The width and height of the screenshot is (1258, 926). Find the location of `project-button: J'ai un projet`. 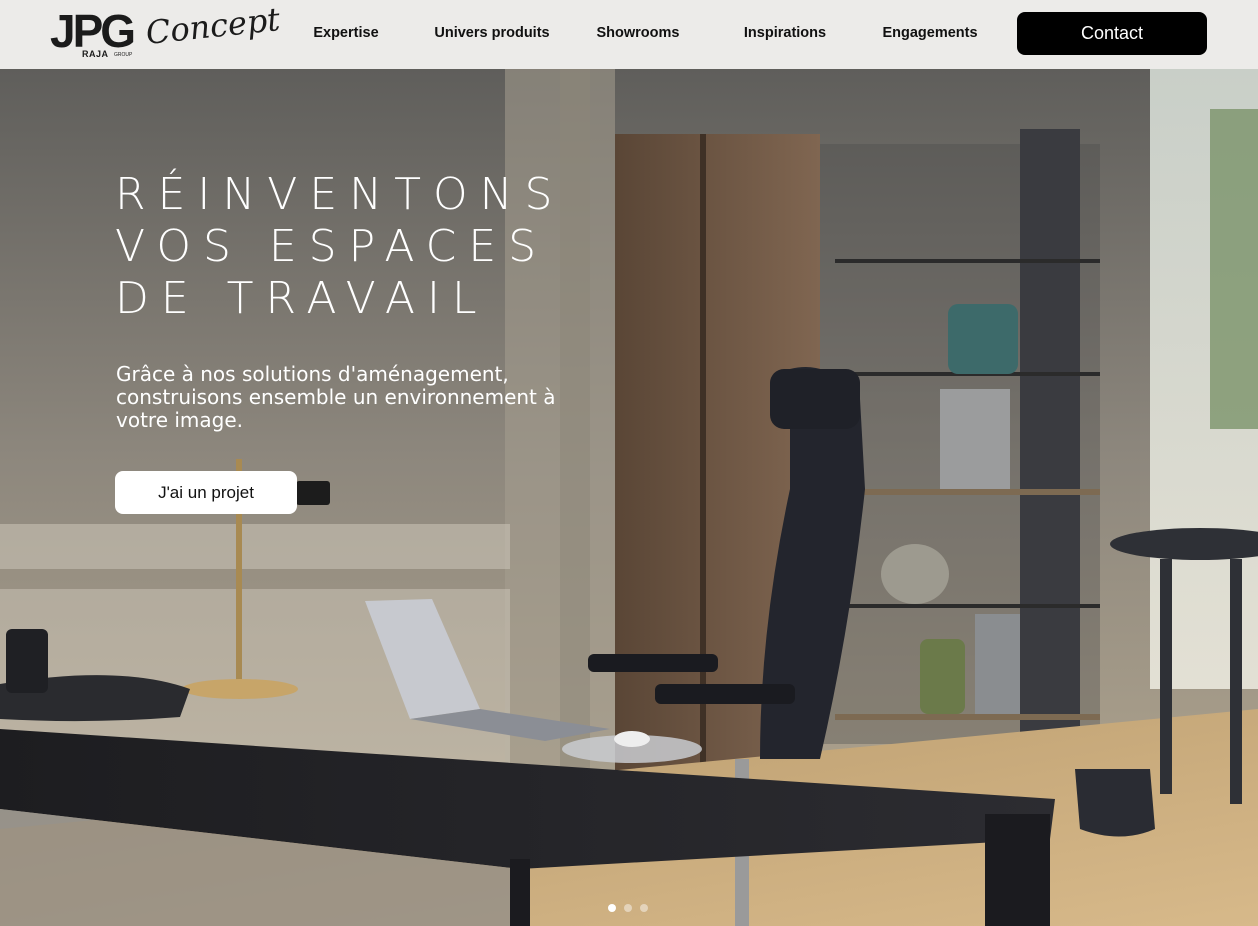

project-button: J'ai un projet is located at coordinates (206, 492).